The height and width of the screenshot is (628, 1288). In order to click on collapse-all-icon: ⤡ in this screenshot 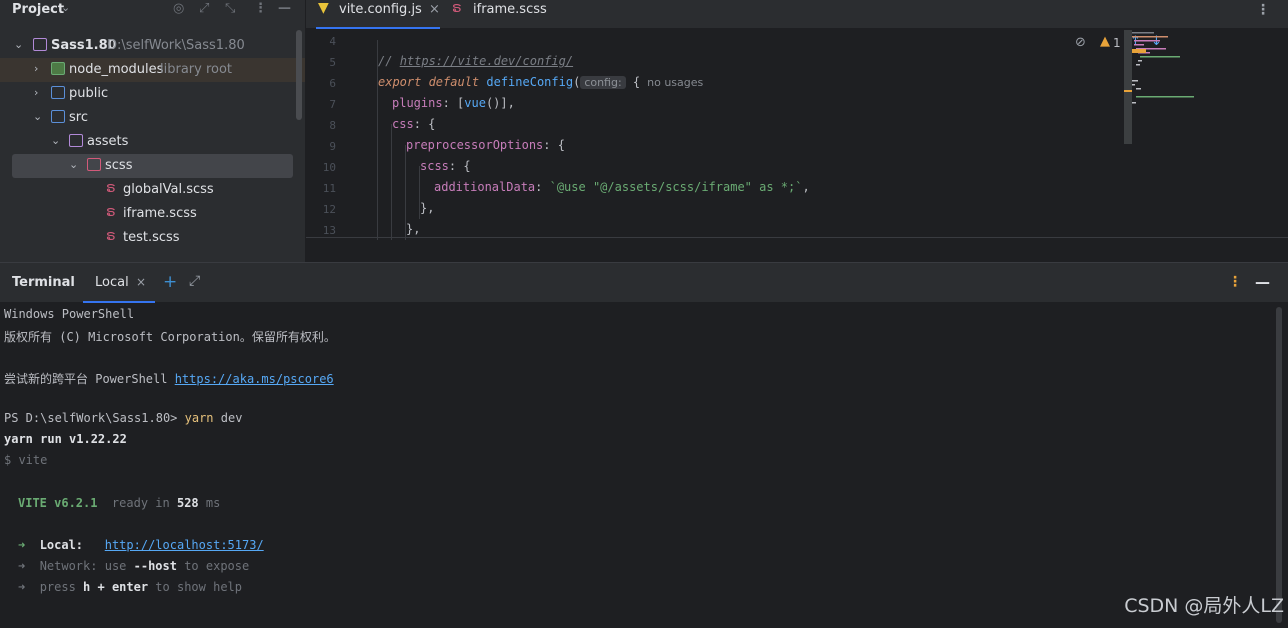, I will do `click(230, 8)`.